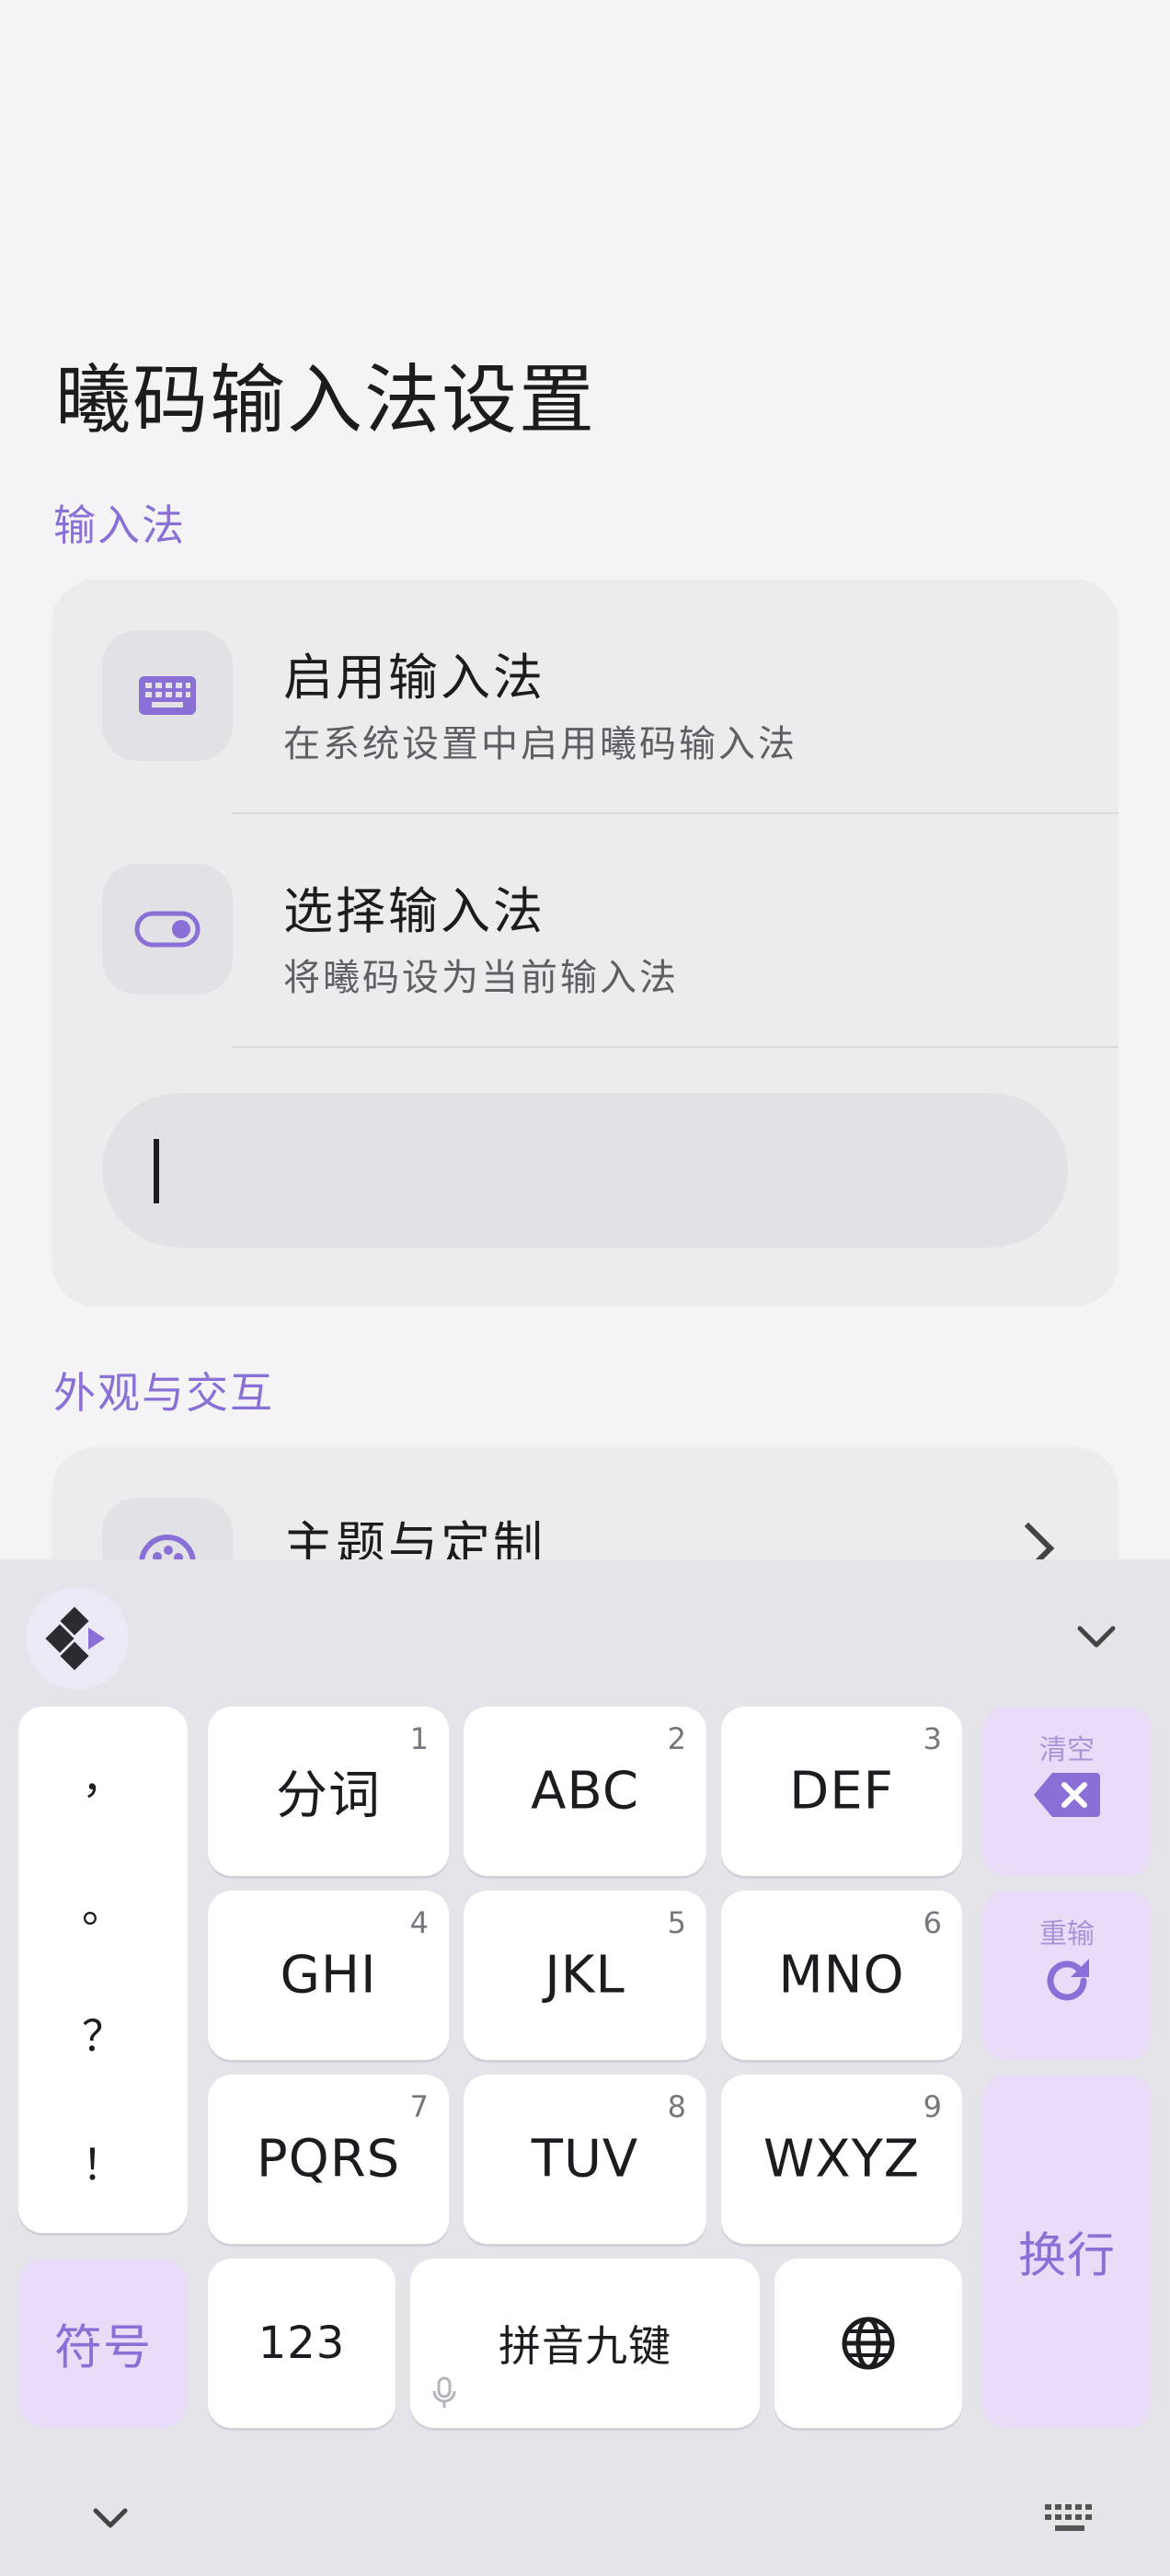 The width and height of the screenshot is (1170, 2576). What do you see at coordinates (419, 2106) in the screenshot?
I see `key-number: 7` at bounding box center [419, 2106].